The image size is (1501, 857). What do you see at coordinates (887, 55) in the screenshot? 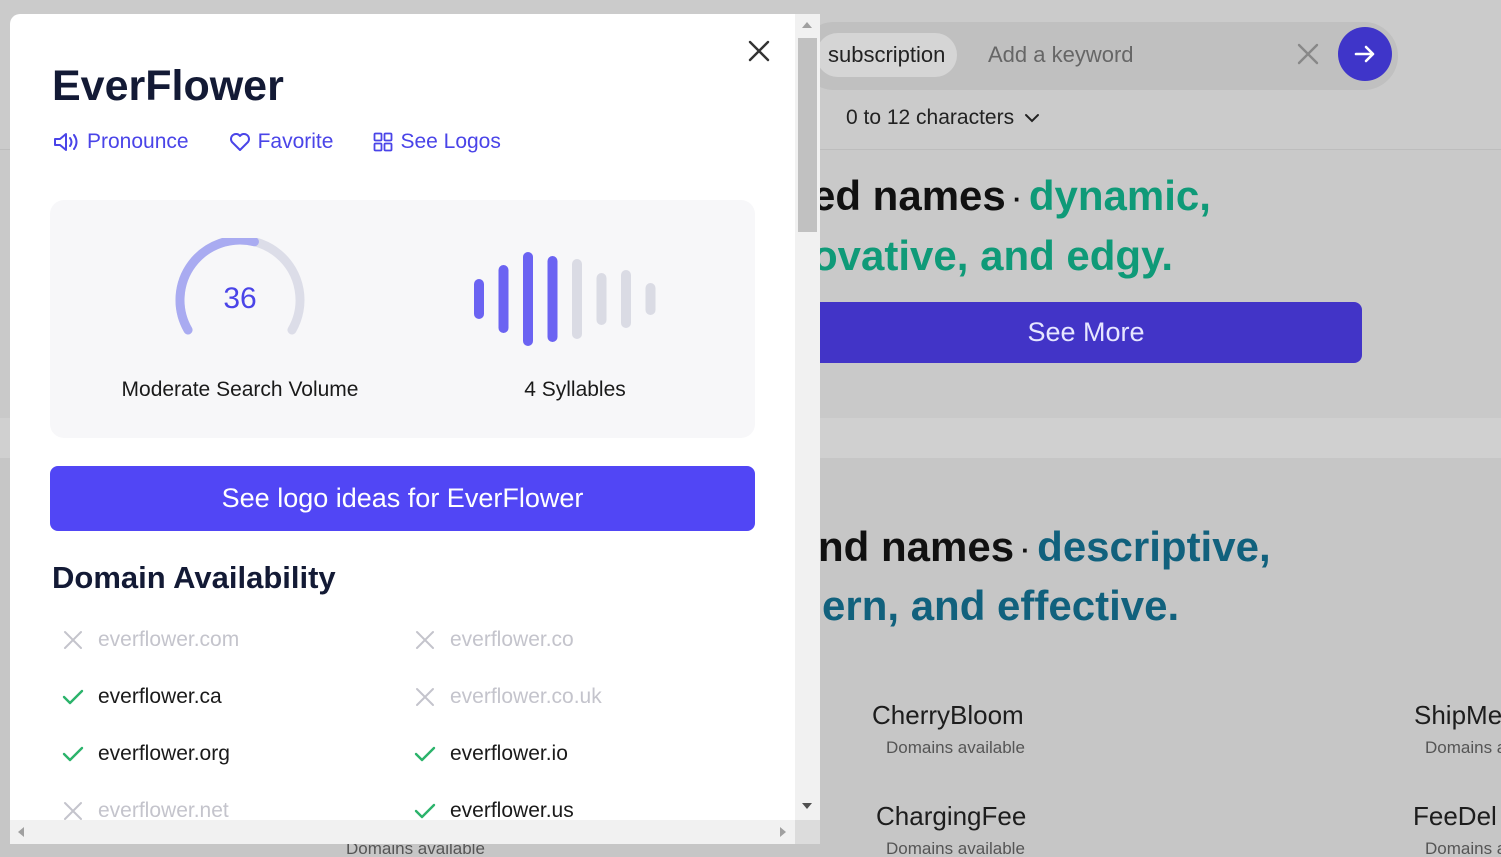
I see `keyword-chip: subscription` at bounding box center [887, 55].